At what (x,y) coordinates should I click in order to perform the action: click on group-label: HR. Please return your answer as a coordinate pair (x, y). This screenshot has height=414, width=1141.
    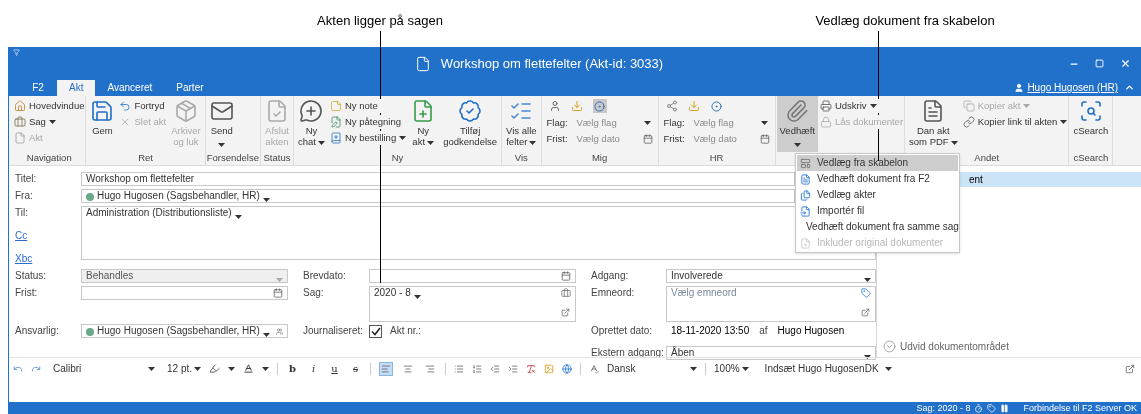
    Looking at the image, I should click on (716, 158).